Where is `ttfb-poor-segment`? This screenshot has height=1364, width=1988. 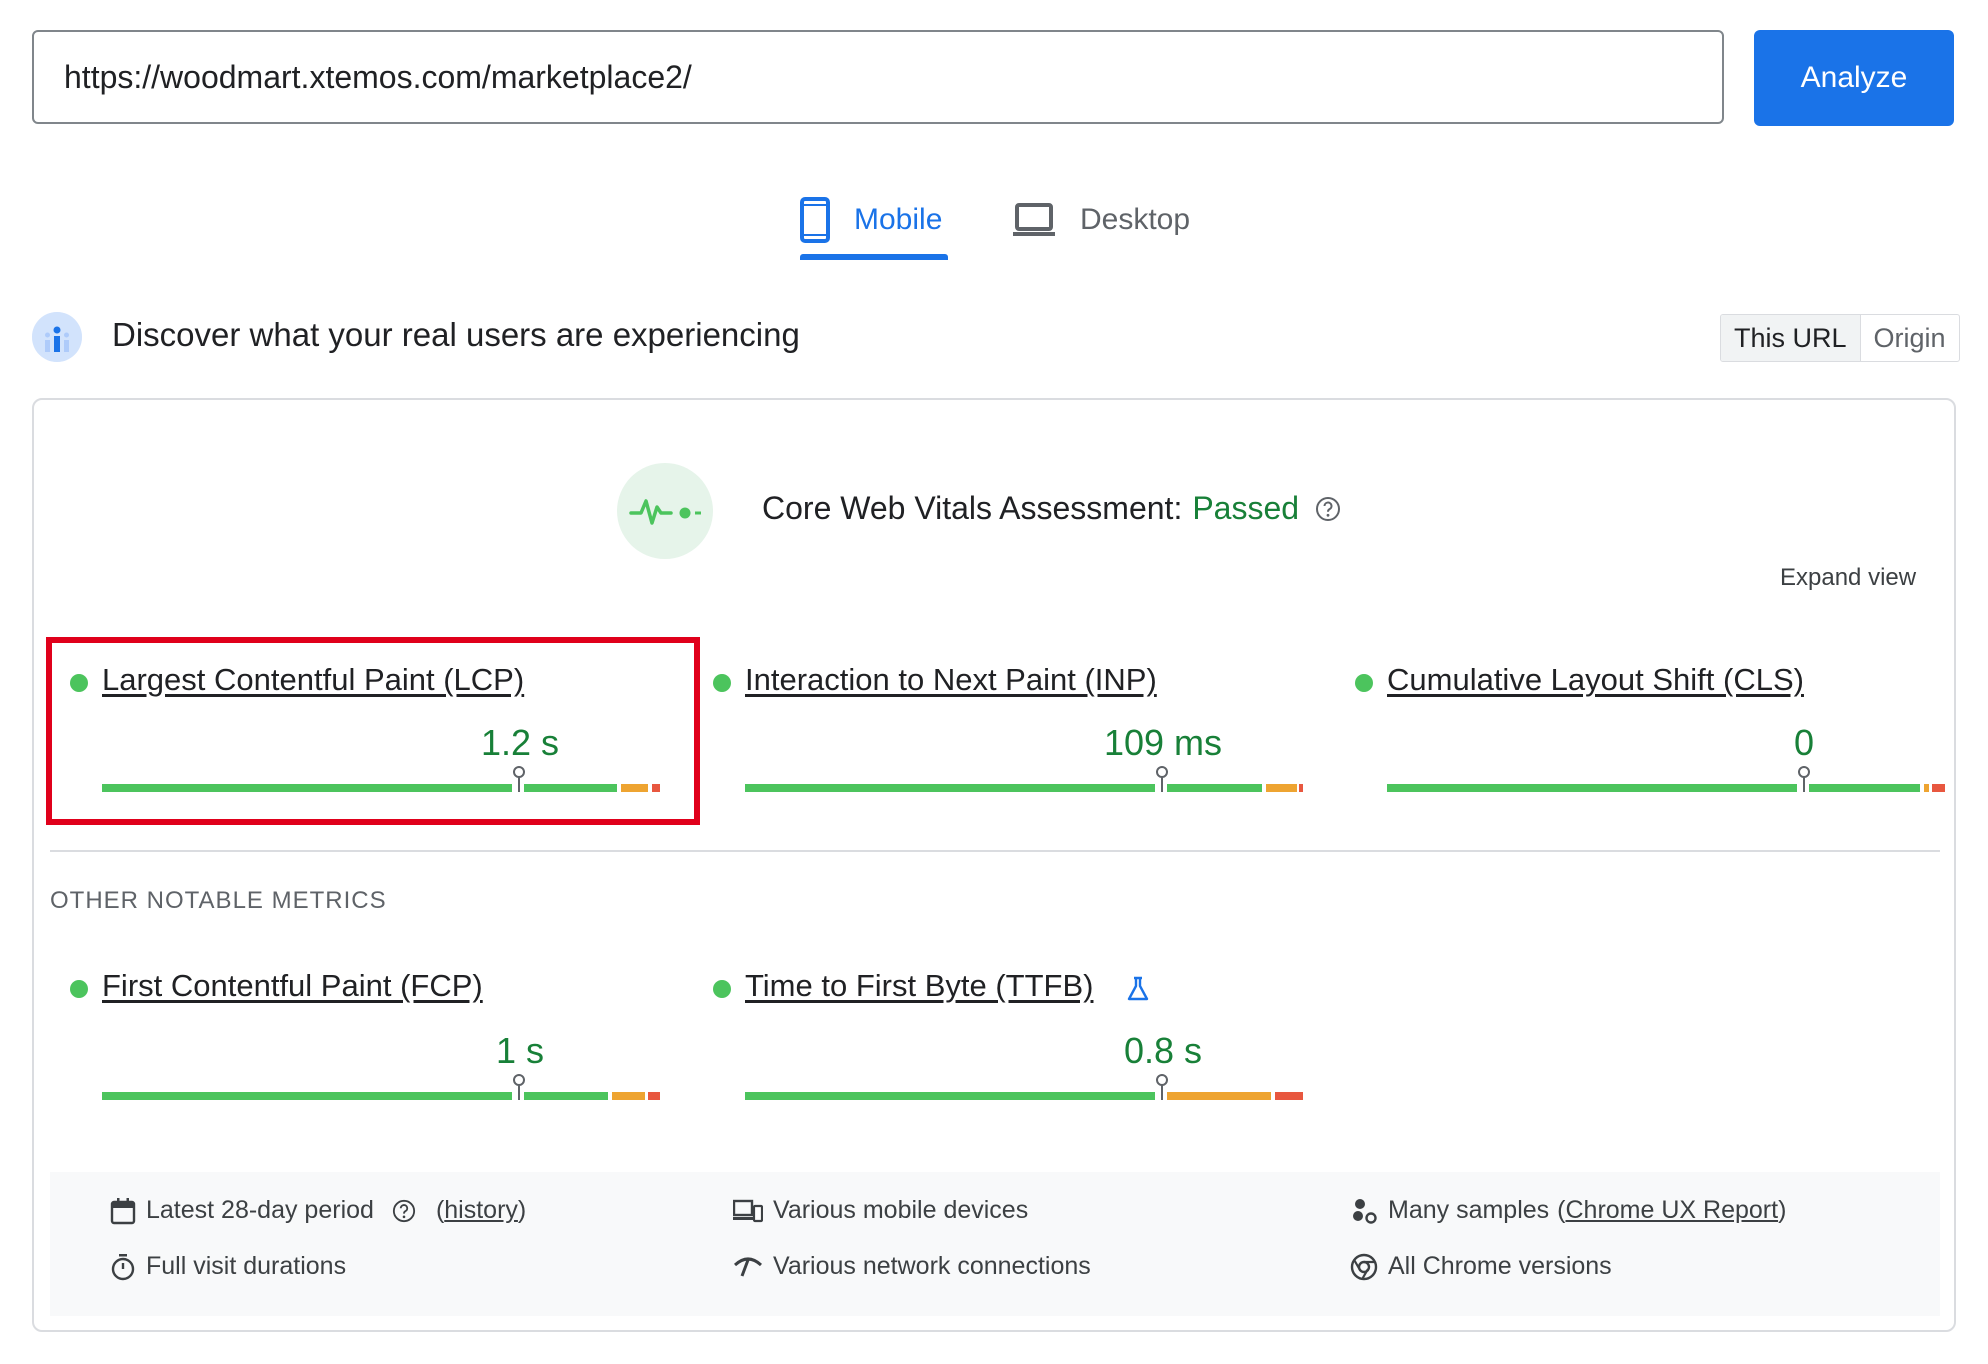 ttfb-poor-segment is located at coordinates (1289, 1096).